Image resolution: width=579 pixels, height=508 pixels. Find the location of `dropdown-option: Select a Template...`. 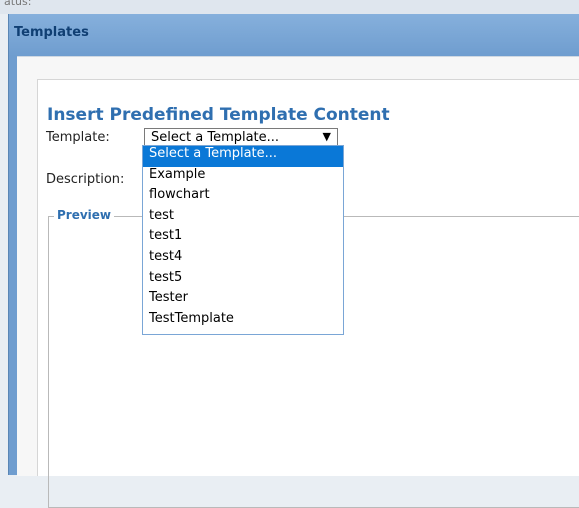

dropdown-option: Select a Template... is located at coordinates (243, 156).